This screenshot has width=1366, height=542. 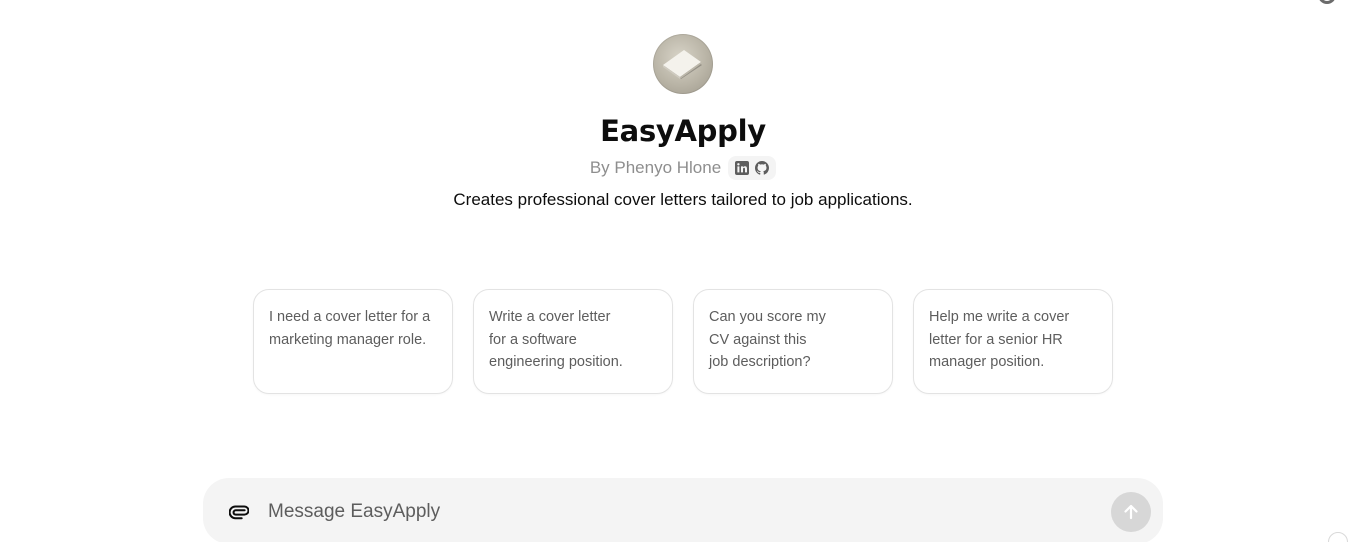 I want to click on arrow-up-icon, so click(x=1131, y=511).